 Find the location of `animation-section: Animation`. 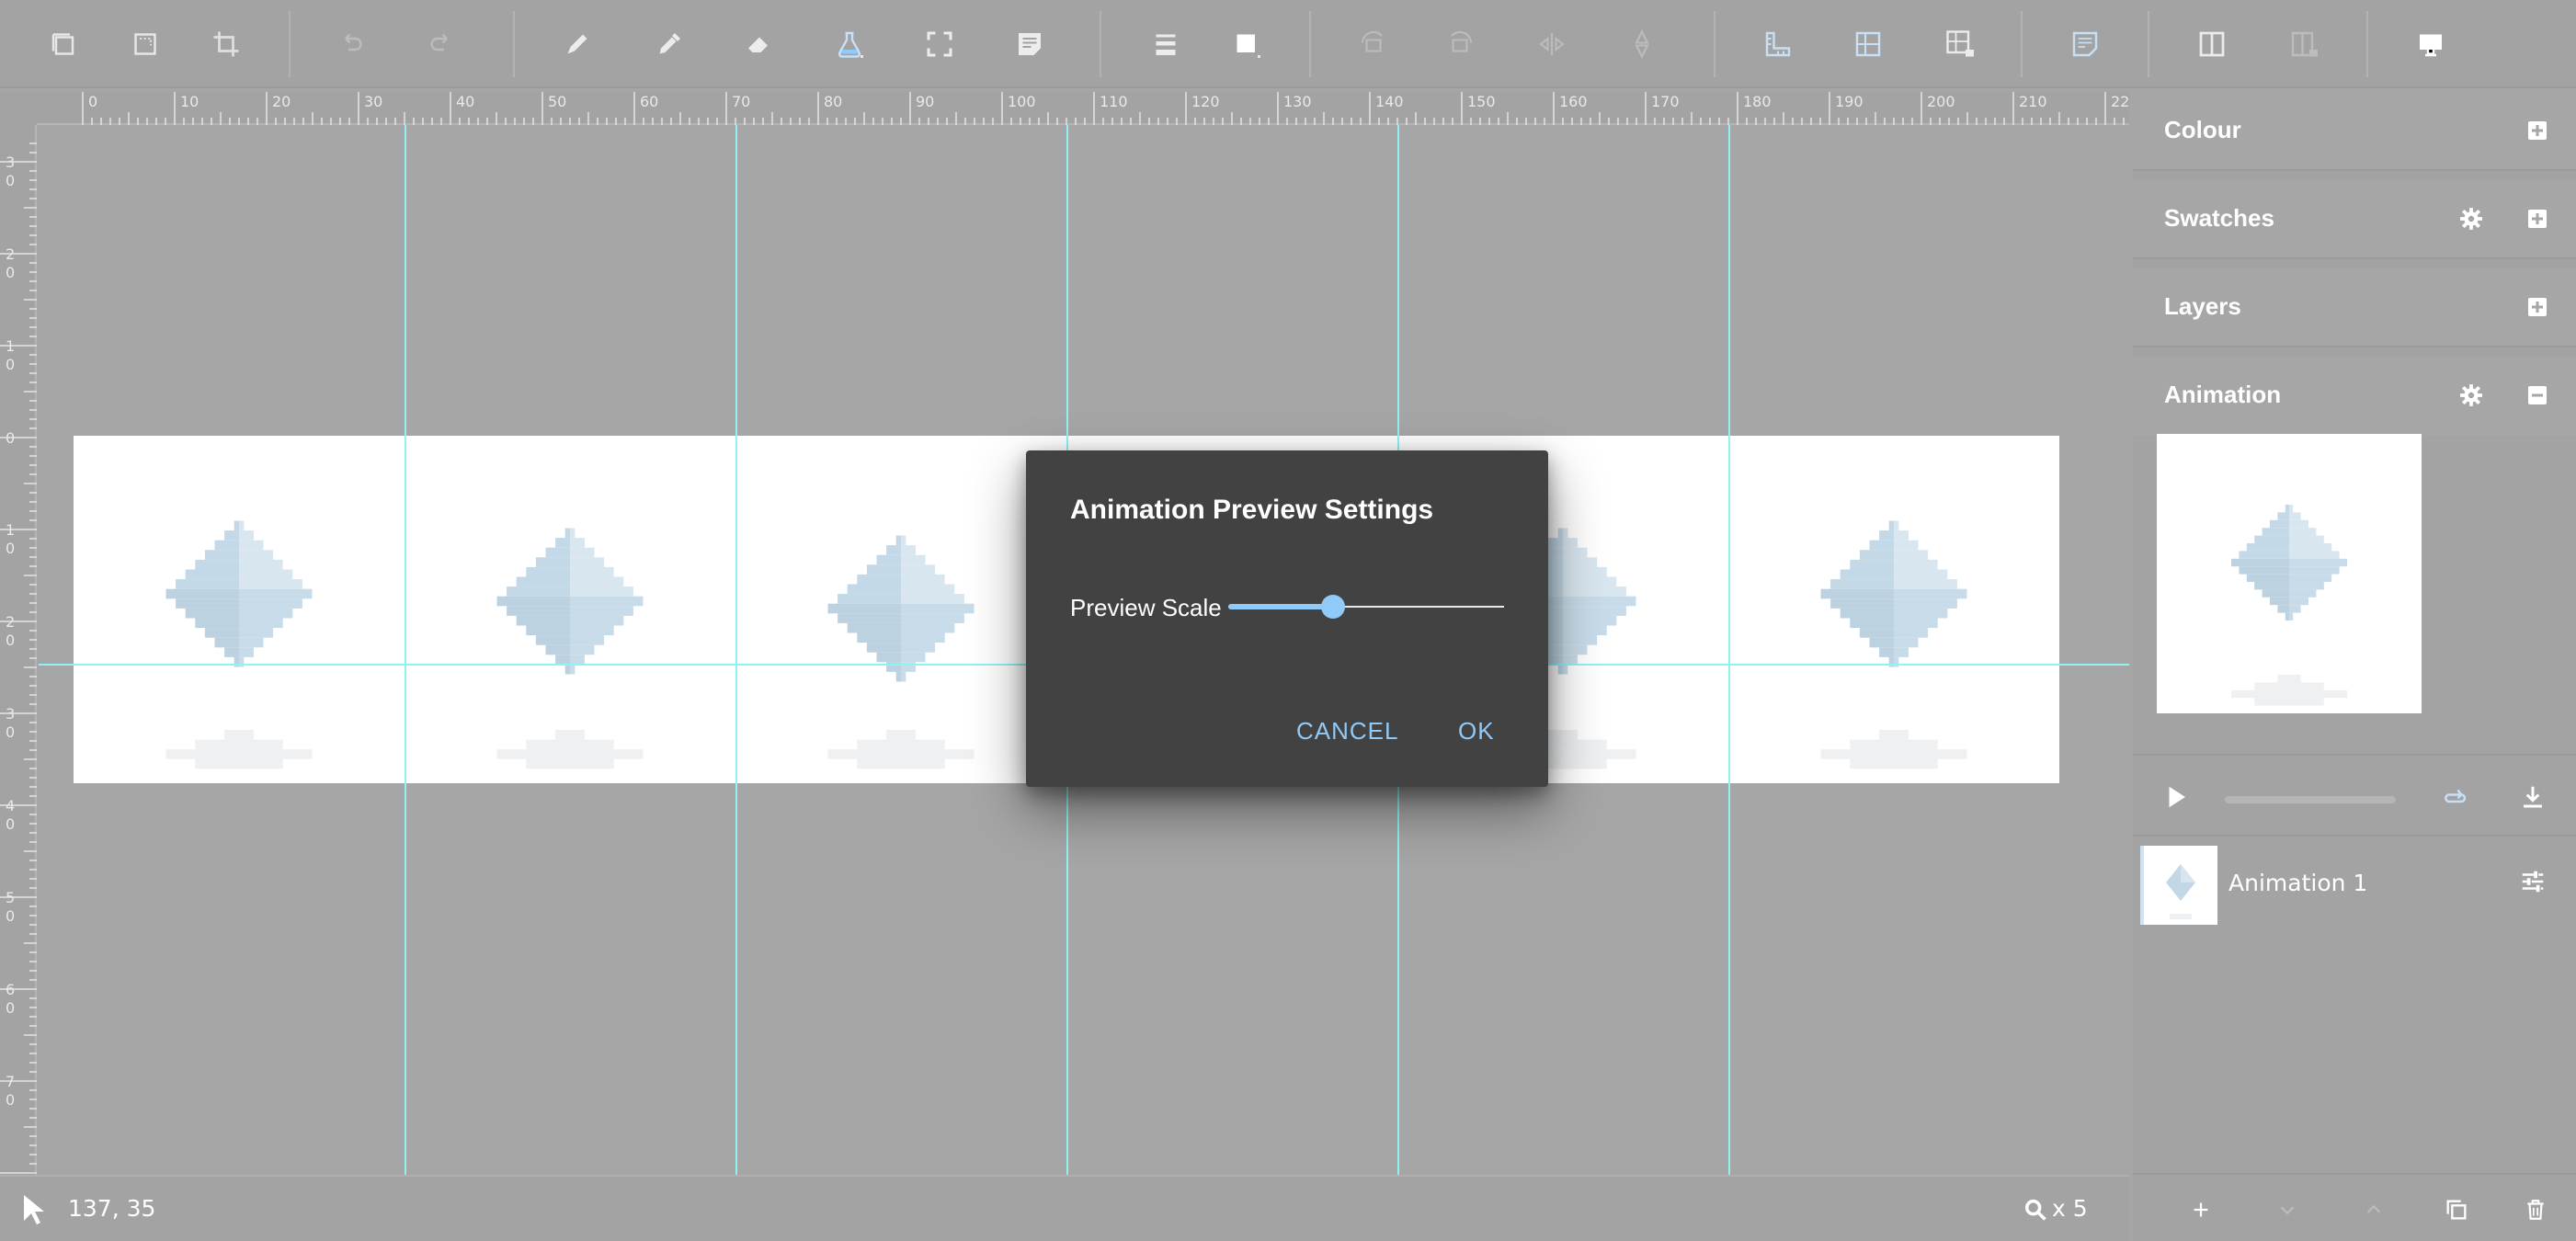

animation-section: Animation is located at coordinates (2354, 396).